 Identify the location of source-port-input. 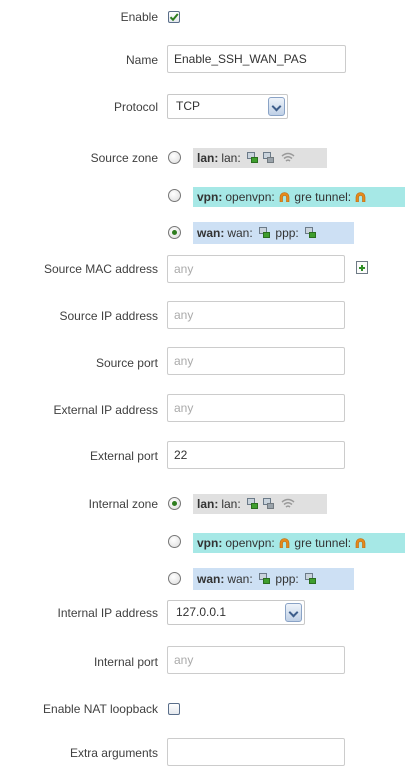
(256, 361).